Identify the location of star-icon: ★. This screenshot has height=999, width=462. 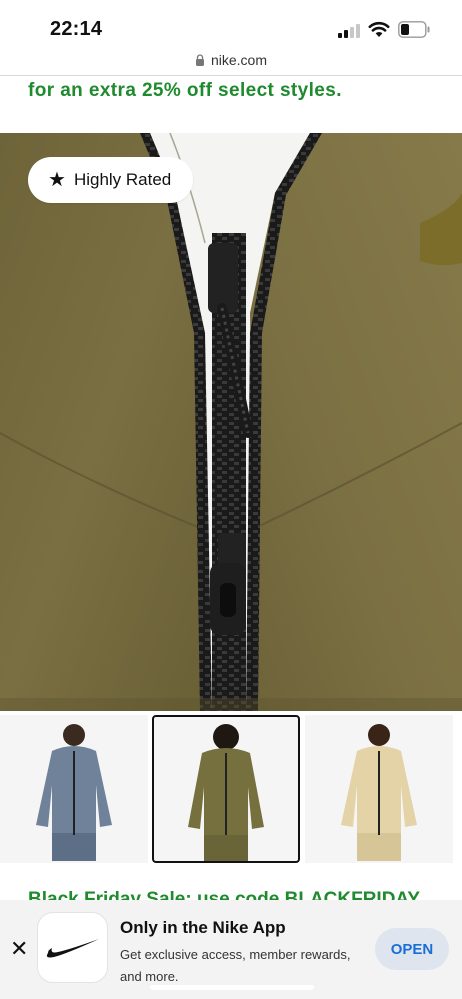
(57, 180).